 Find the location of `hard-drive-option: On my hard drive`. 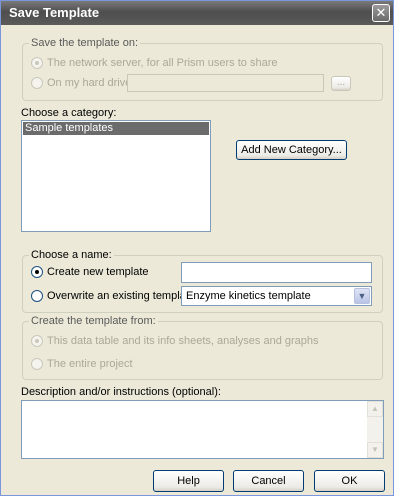

hard-drive-option: On my hard drive is located at coordinates (81, 83).